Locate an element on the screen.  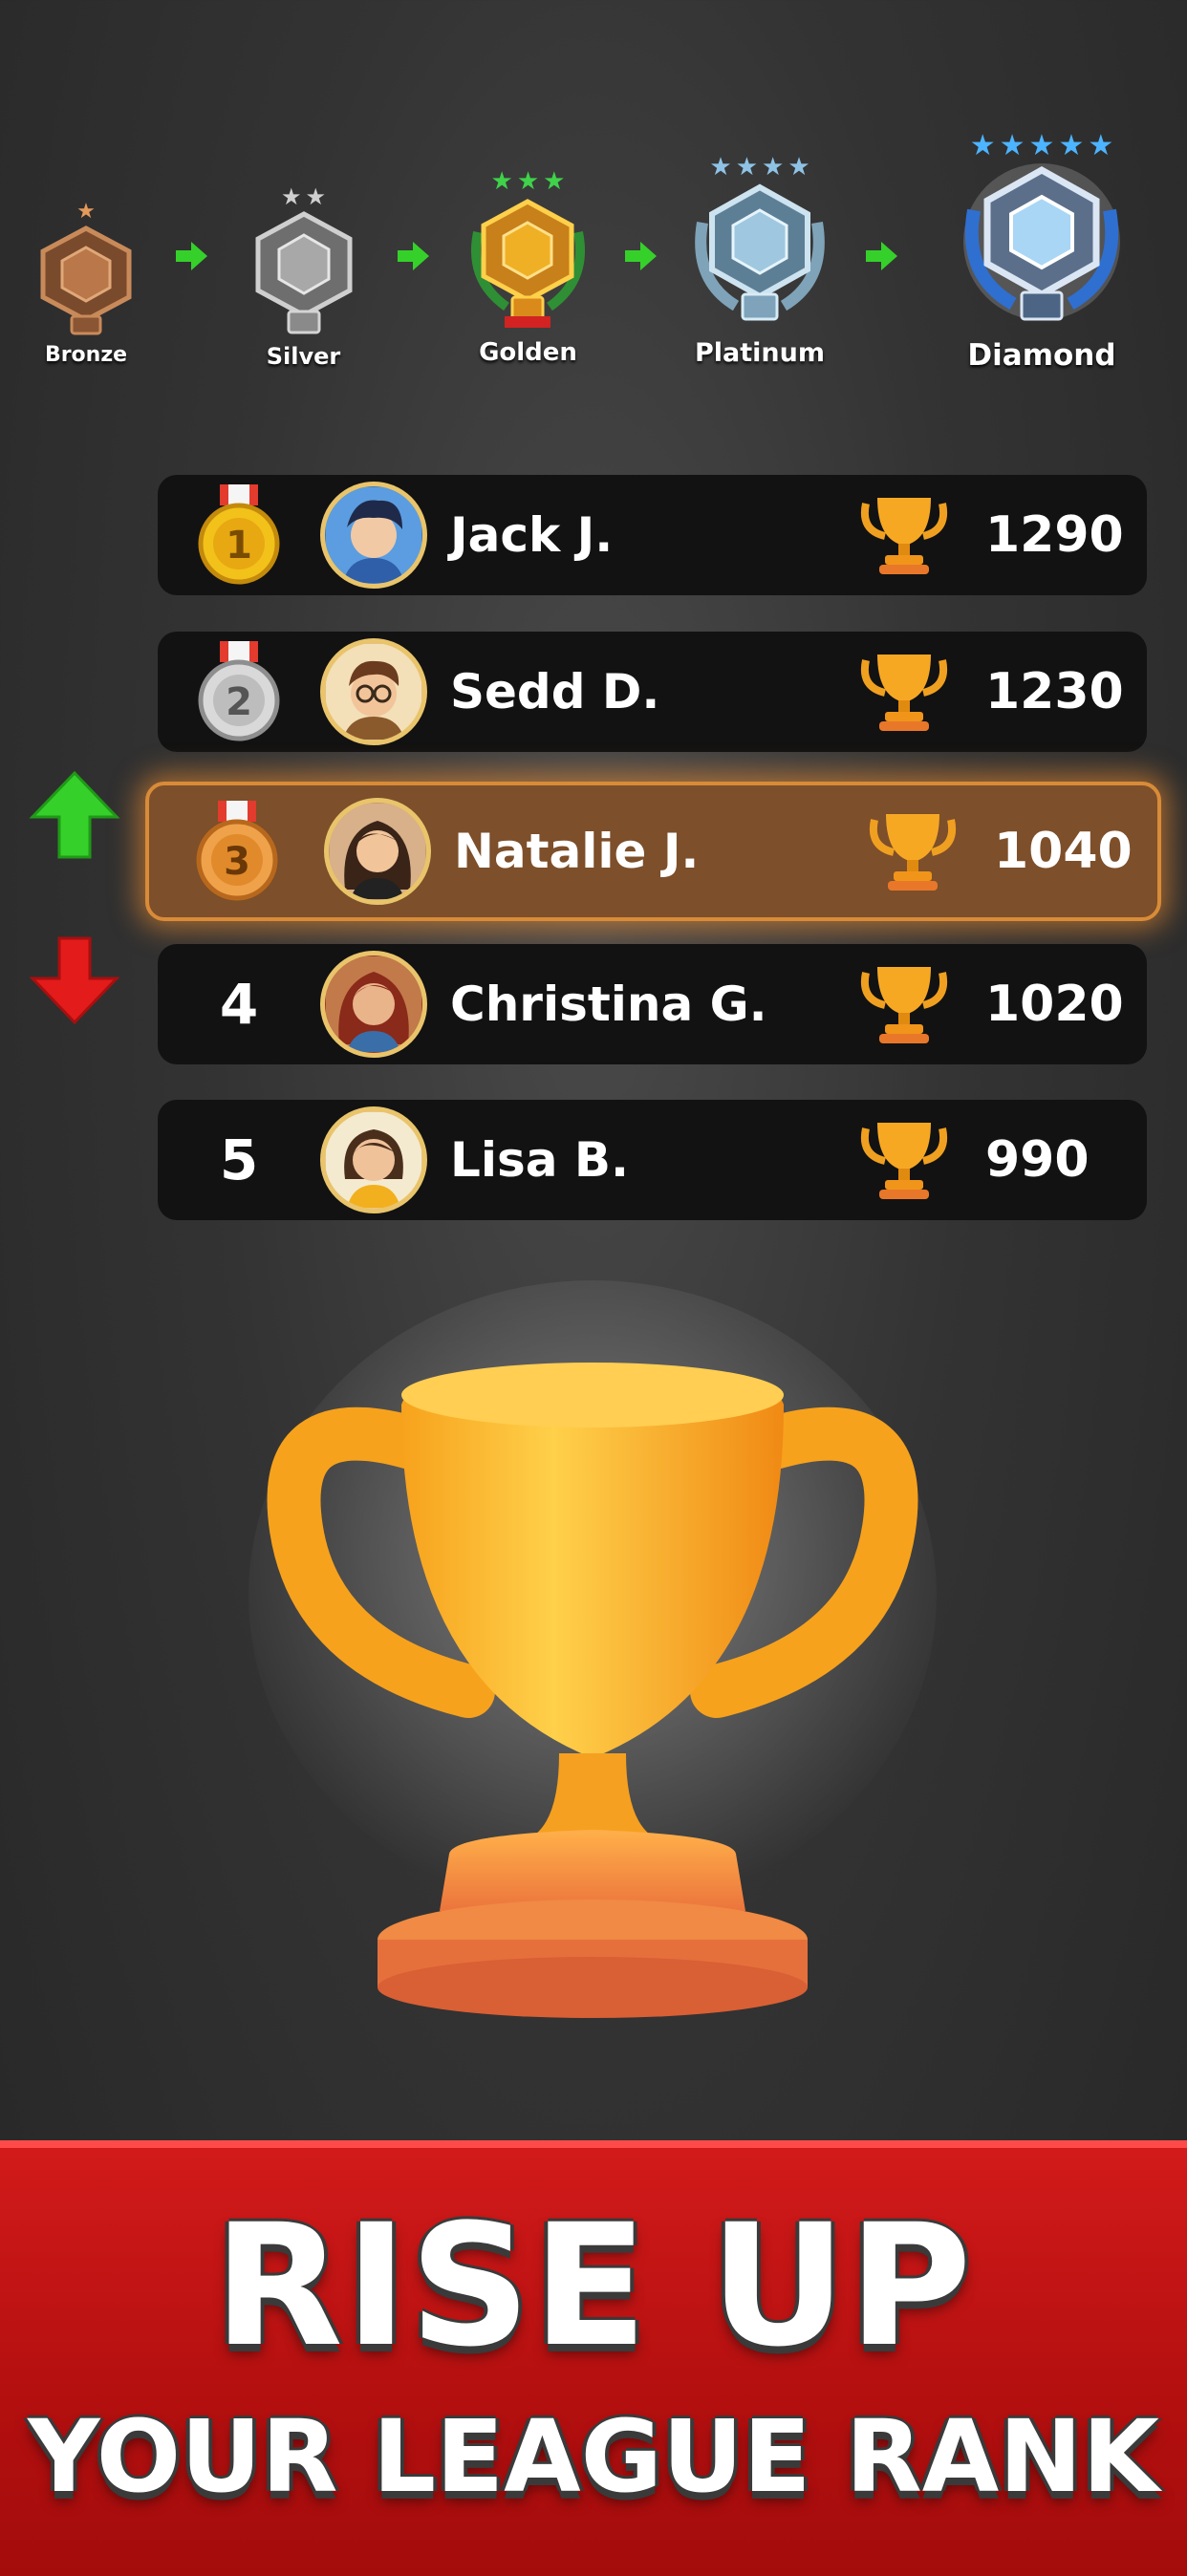
bronze-badge-icon is located at coordinates (86, 280).